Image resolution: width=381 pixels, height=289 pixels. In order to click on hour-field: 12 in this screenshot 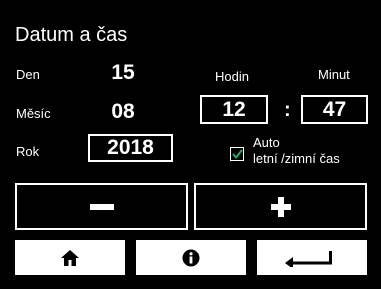, I will do `click(234, 109)`.